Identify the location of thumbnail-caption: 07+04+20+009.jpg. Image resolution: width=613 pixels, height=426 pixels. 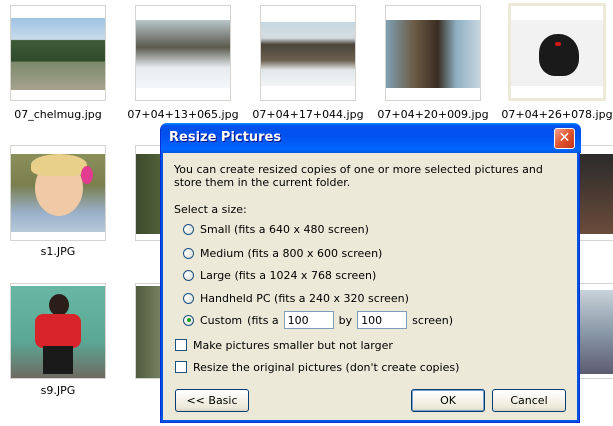
(433, 114).